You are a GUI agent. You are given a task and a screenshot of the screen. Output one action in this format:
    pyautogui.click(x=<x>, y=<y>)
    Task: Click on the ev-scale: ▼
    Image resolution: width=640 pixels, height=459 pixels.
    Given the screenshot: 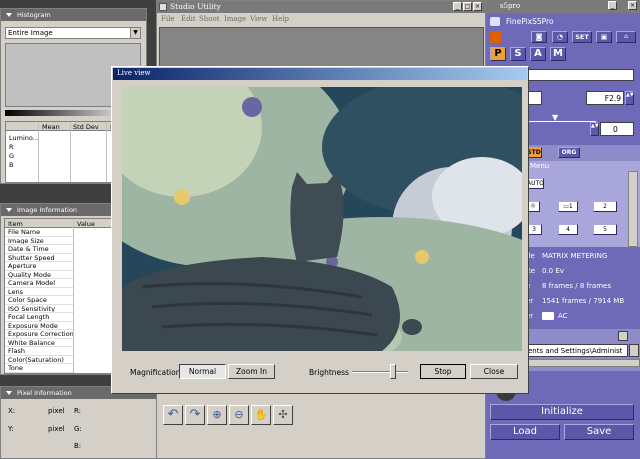 What is the action you would take?
    pyautogui.click(x=561, y=122)
    